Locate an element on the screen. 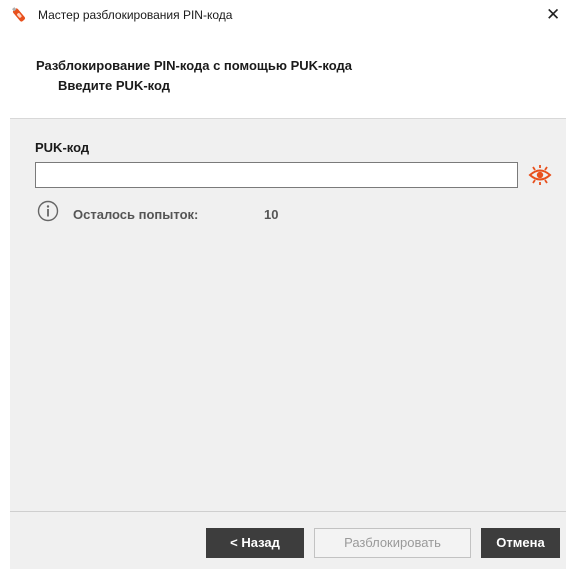 Image resolution: width=566 pixels, height=569 pixels. info-icon is located at coordinates (48, 211).